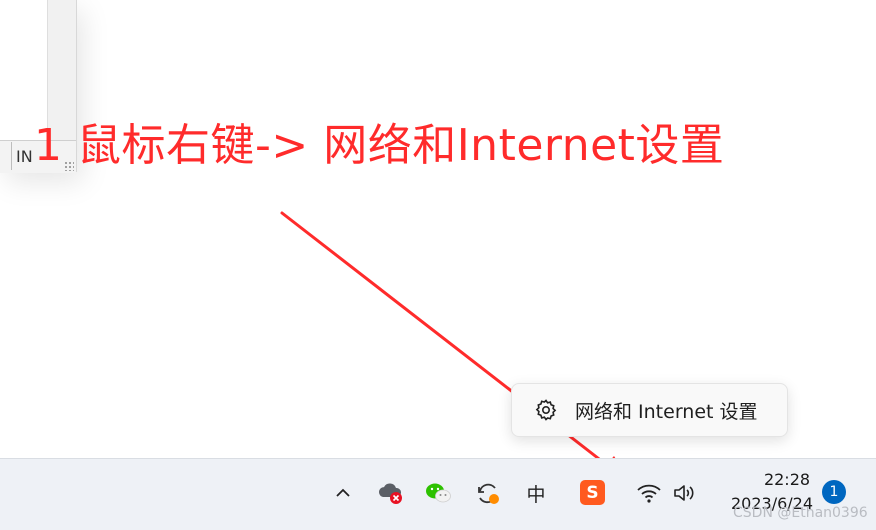 The width and height of the screenshot is (876, 530). What do you see at coordinates (592, 492) in the screenshot?
I see `sogou-input-icon: S` at bounding box center [592, 492].